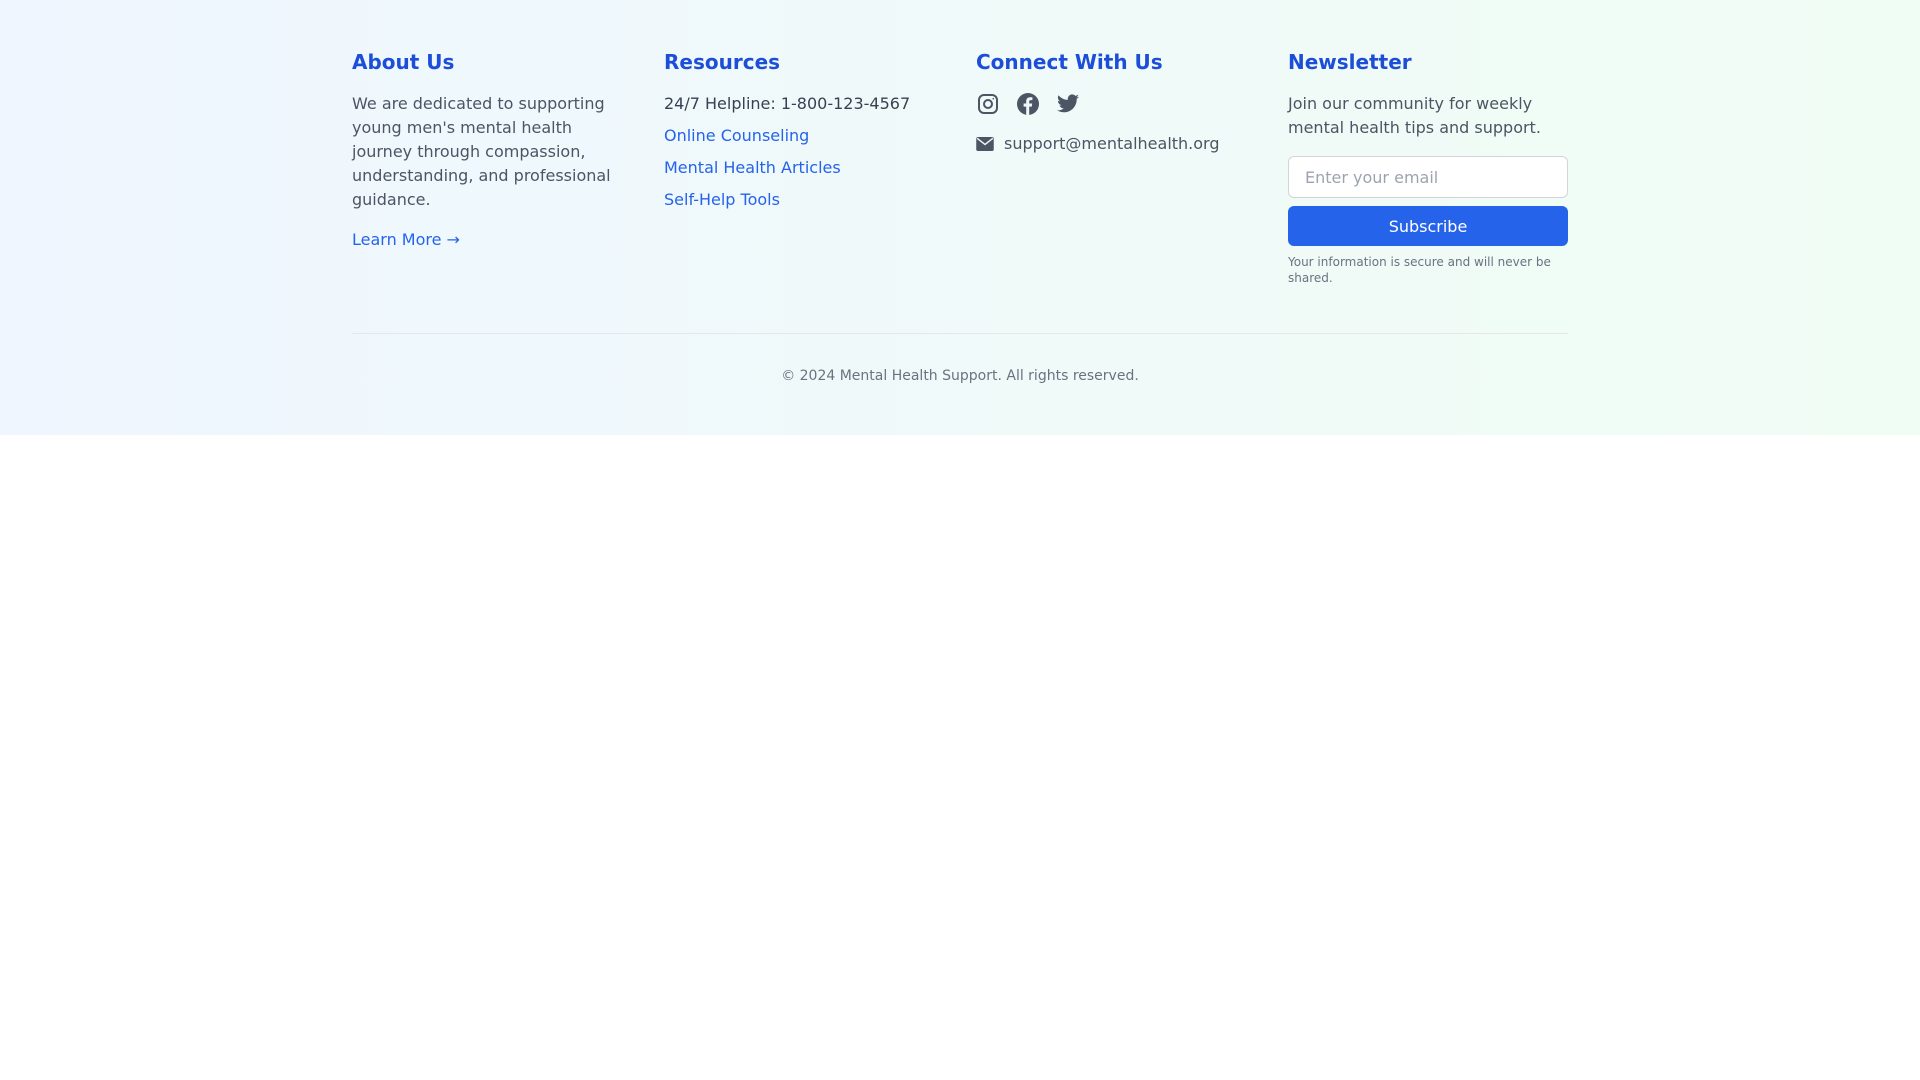 Image resolution: width=1920 pixels, height=1080 pixels. I want to click on resources-heading: Resources, so click(722, 62).